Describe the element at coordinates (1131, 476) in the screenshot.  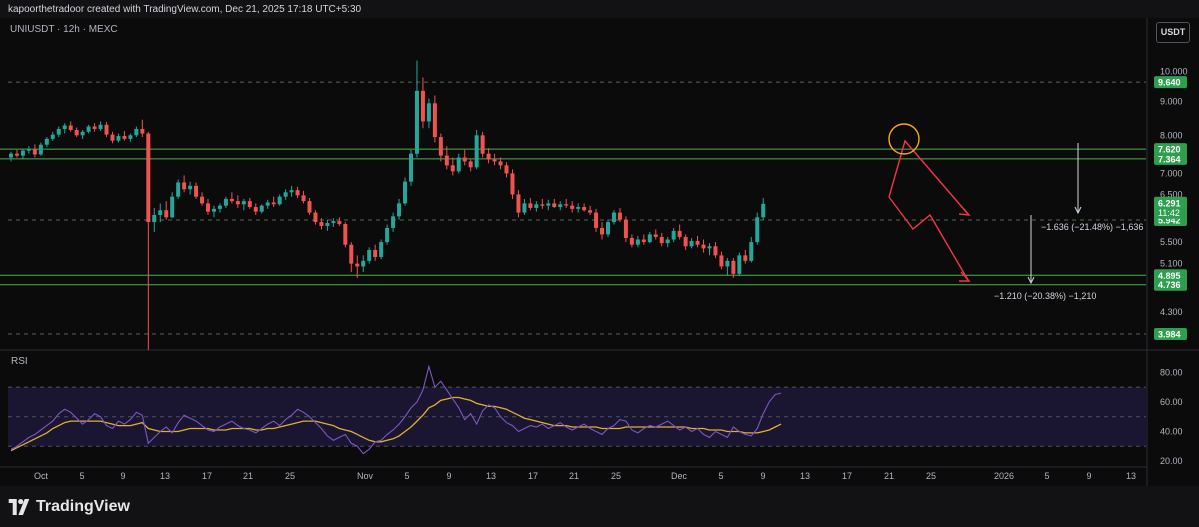
I see `time-tick-label: 13` at that location.